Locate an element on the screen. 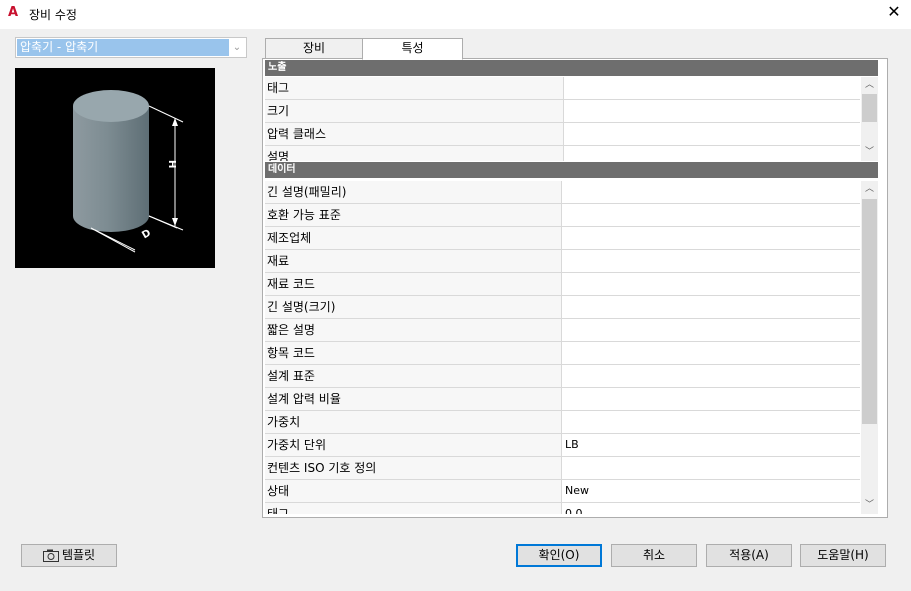 Image resolution: width=911 pixels, height=591 pixels. section-header-data: 데이터 is located at coordinates (571, 170).